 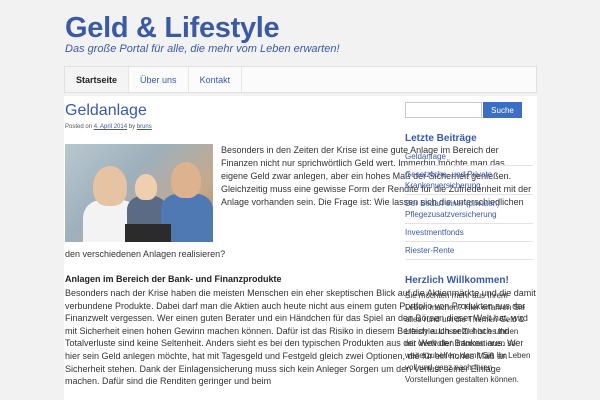 What do you see at coordinates (300, 79) in the screenshot?
I see `main-navigation: Startseite Über uns Kontakt` at bounding box center [300, 79].